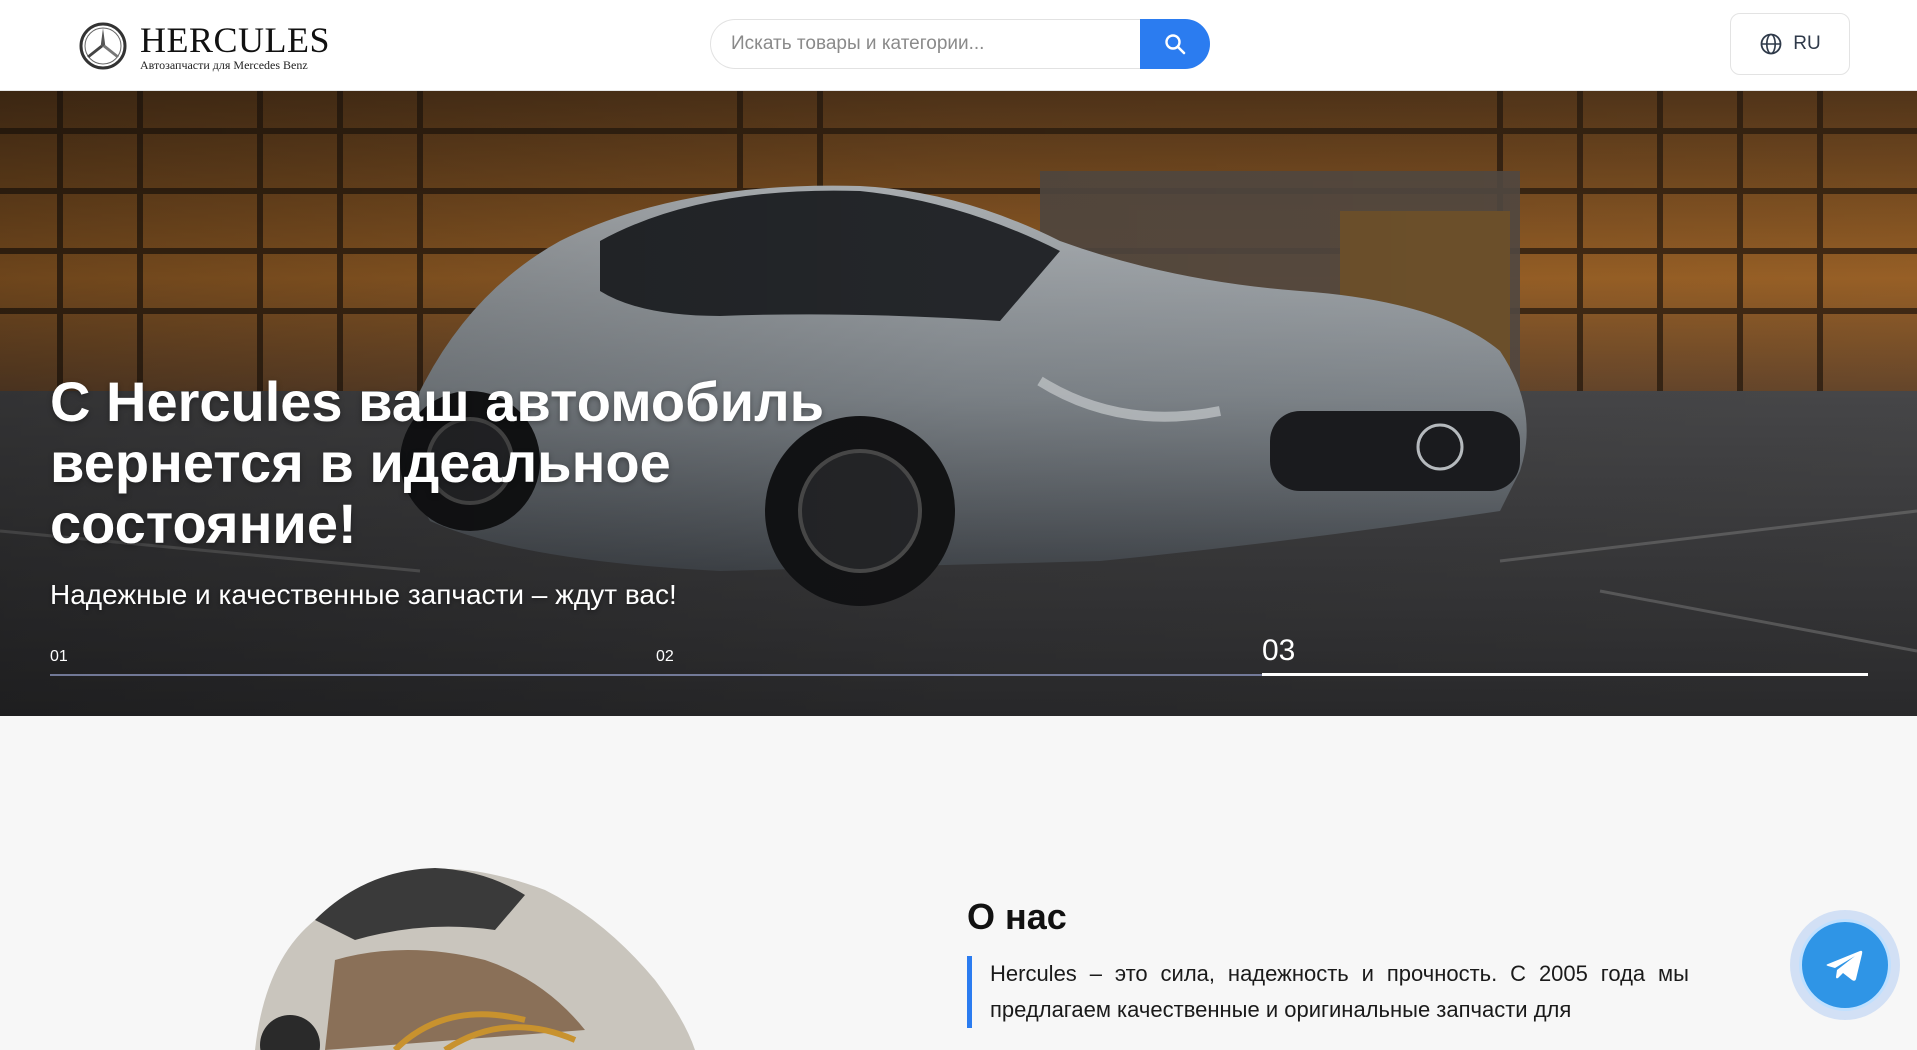 The height and width of the screenshot is (1050, 1917). I want to click on slide-tab-01: 01, so click(353, 656).